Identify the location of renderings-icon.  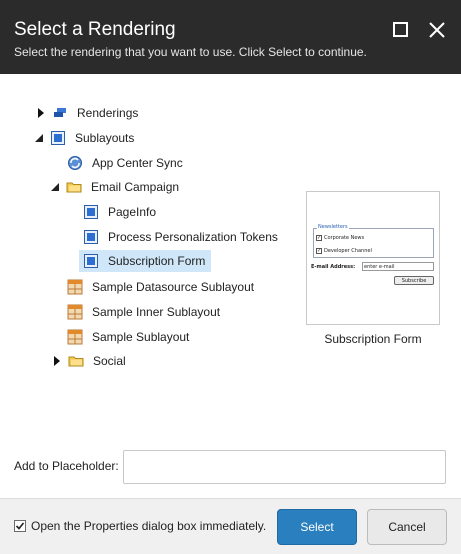
(60, 112).